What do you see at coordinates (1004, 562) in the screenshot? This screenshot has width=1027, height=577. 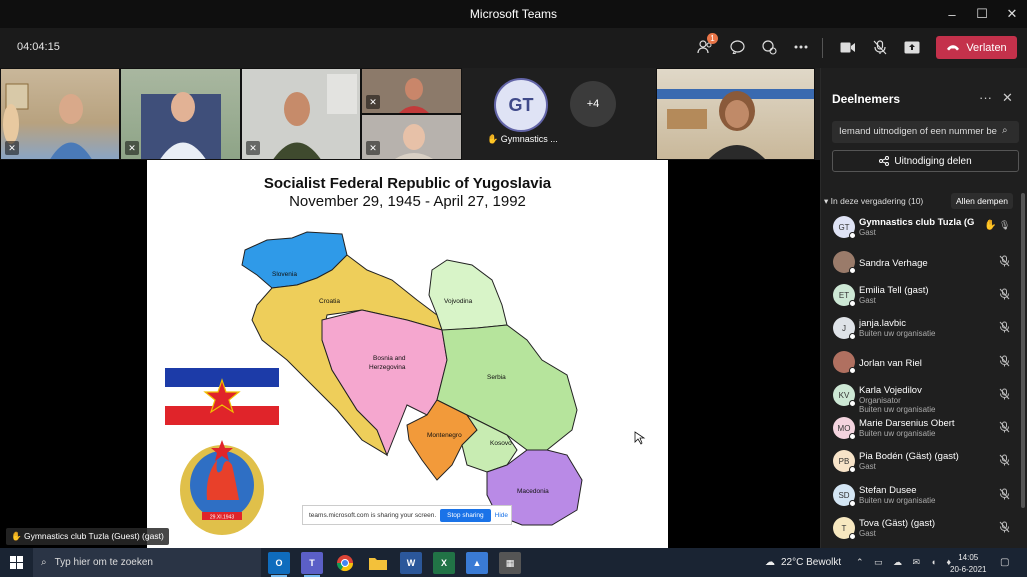 I see `notifications-icon: ▢` at bounding box center [1004, 562].